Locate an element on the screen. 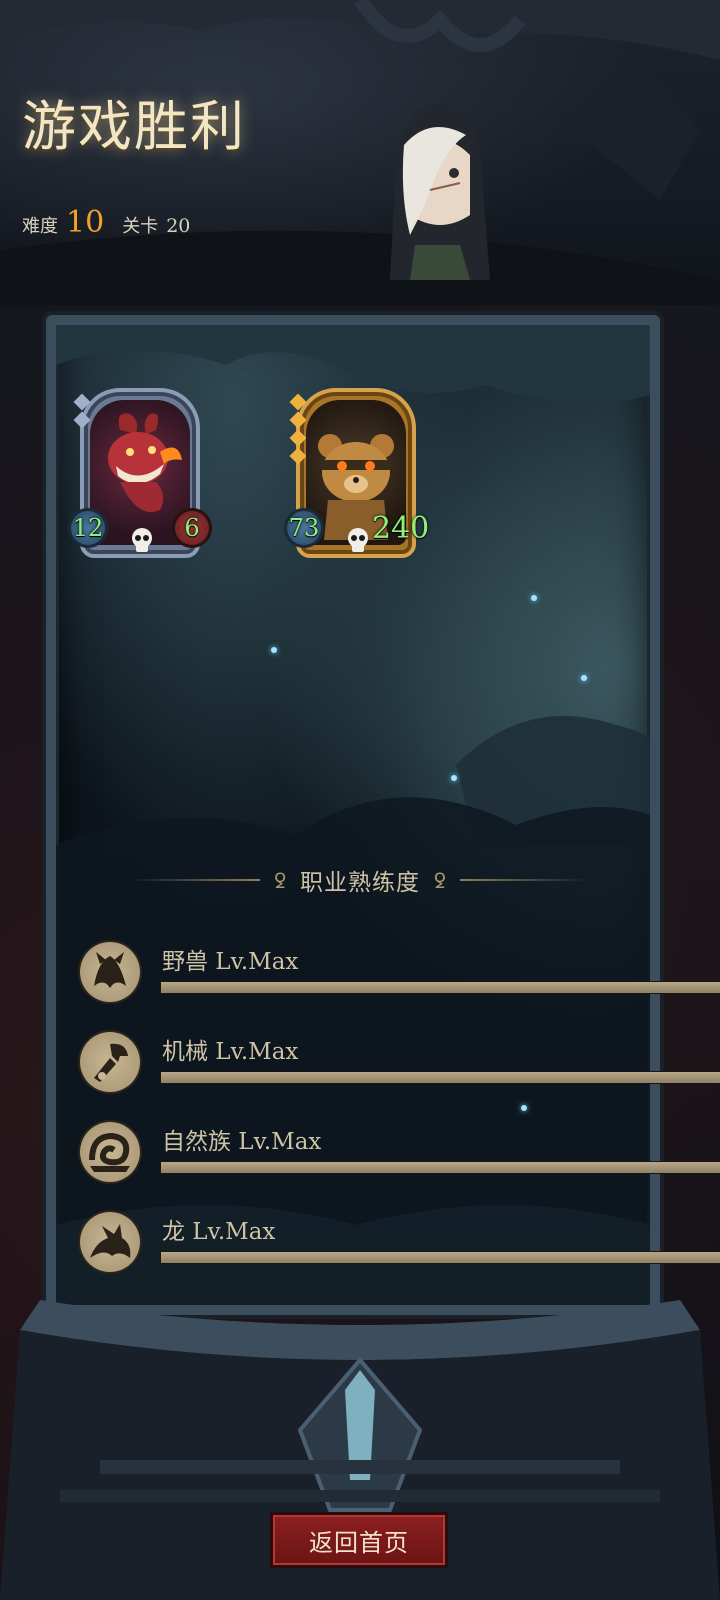 The height and width of the screenshot is (1600, 720). stage-value: 20 is located at coordinates (178, 226).